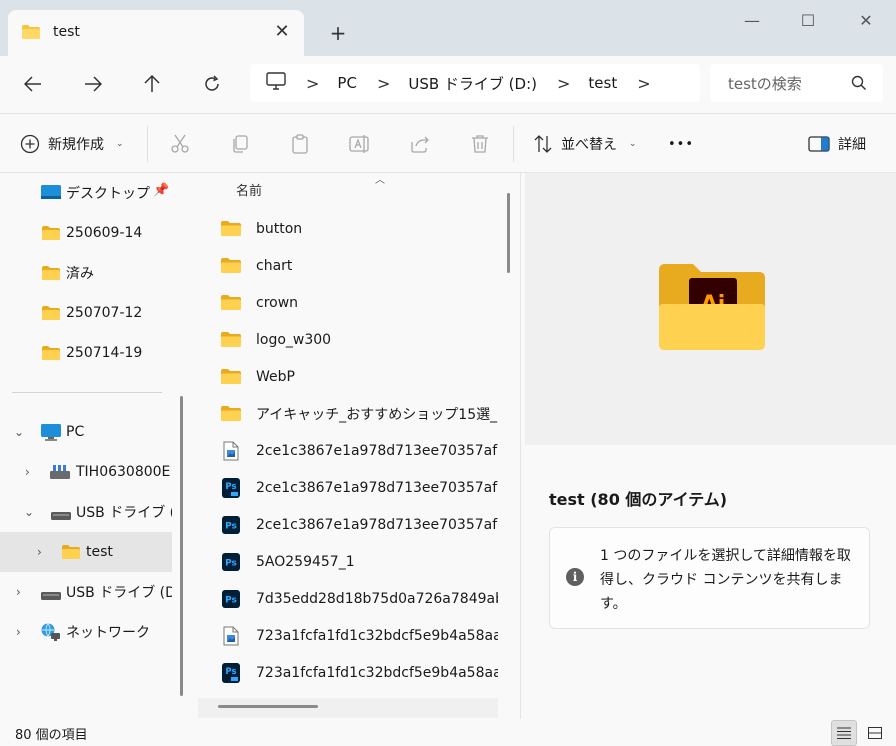  What do you see at coordinates (543, 144) in the screenshot?
I see `sort-icon` at bounding box center [543, 144].